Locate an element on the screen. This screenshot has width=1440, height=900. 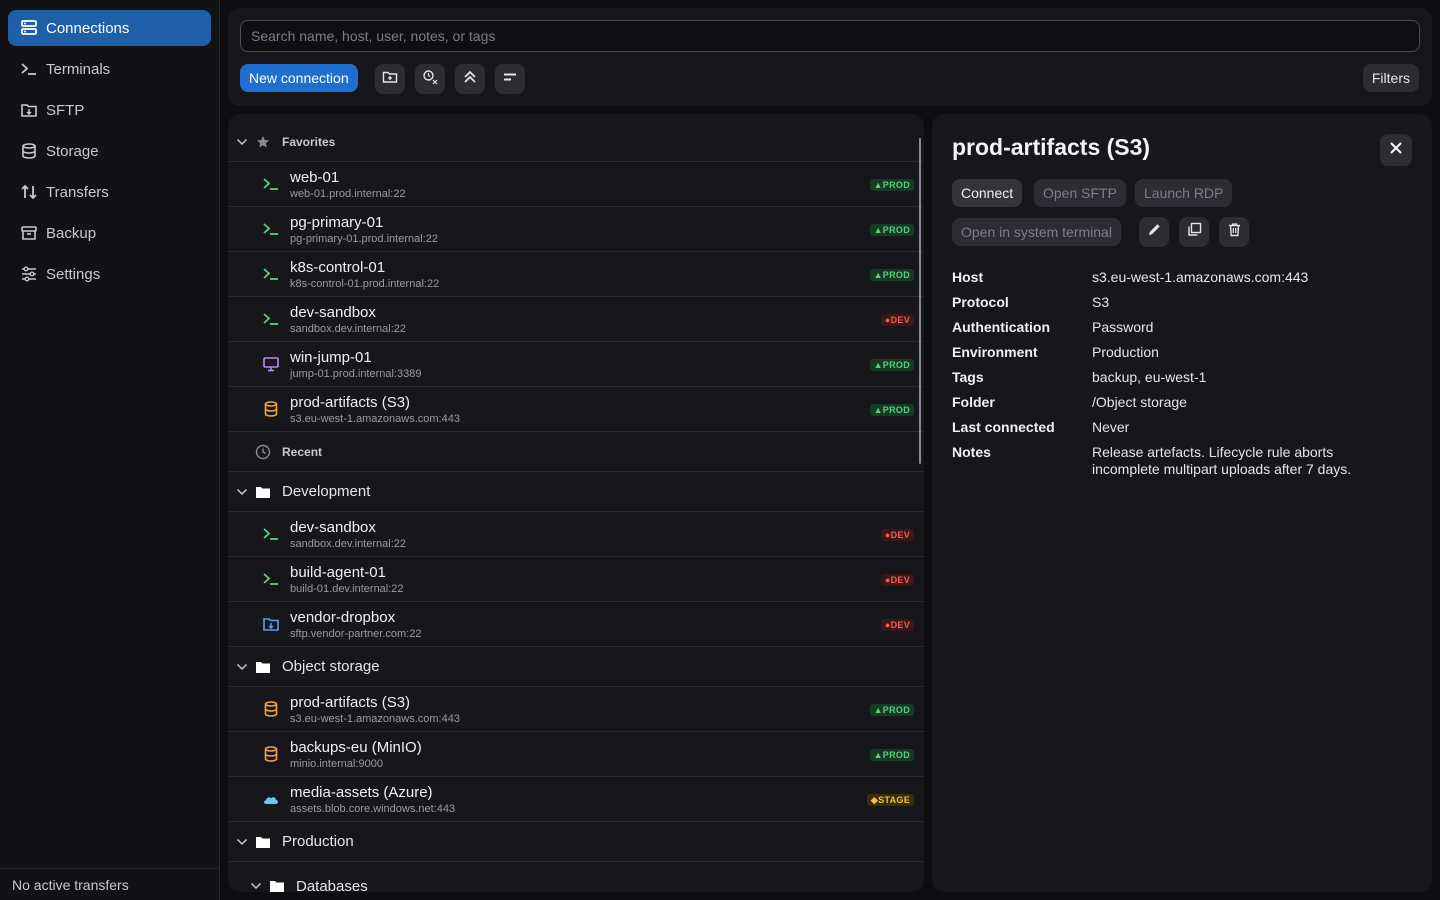
field-value: backup, eu-west-1 is located at coordinates (1149, 377).